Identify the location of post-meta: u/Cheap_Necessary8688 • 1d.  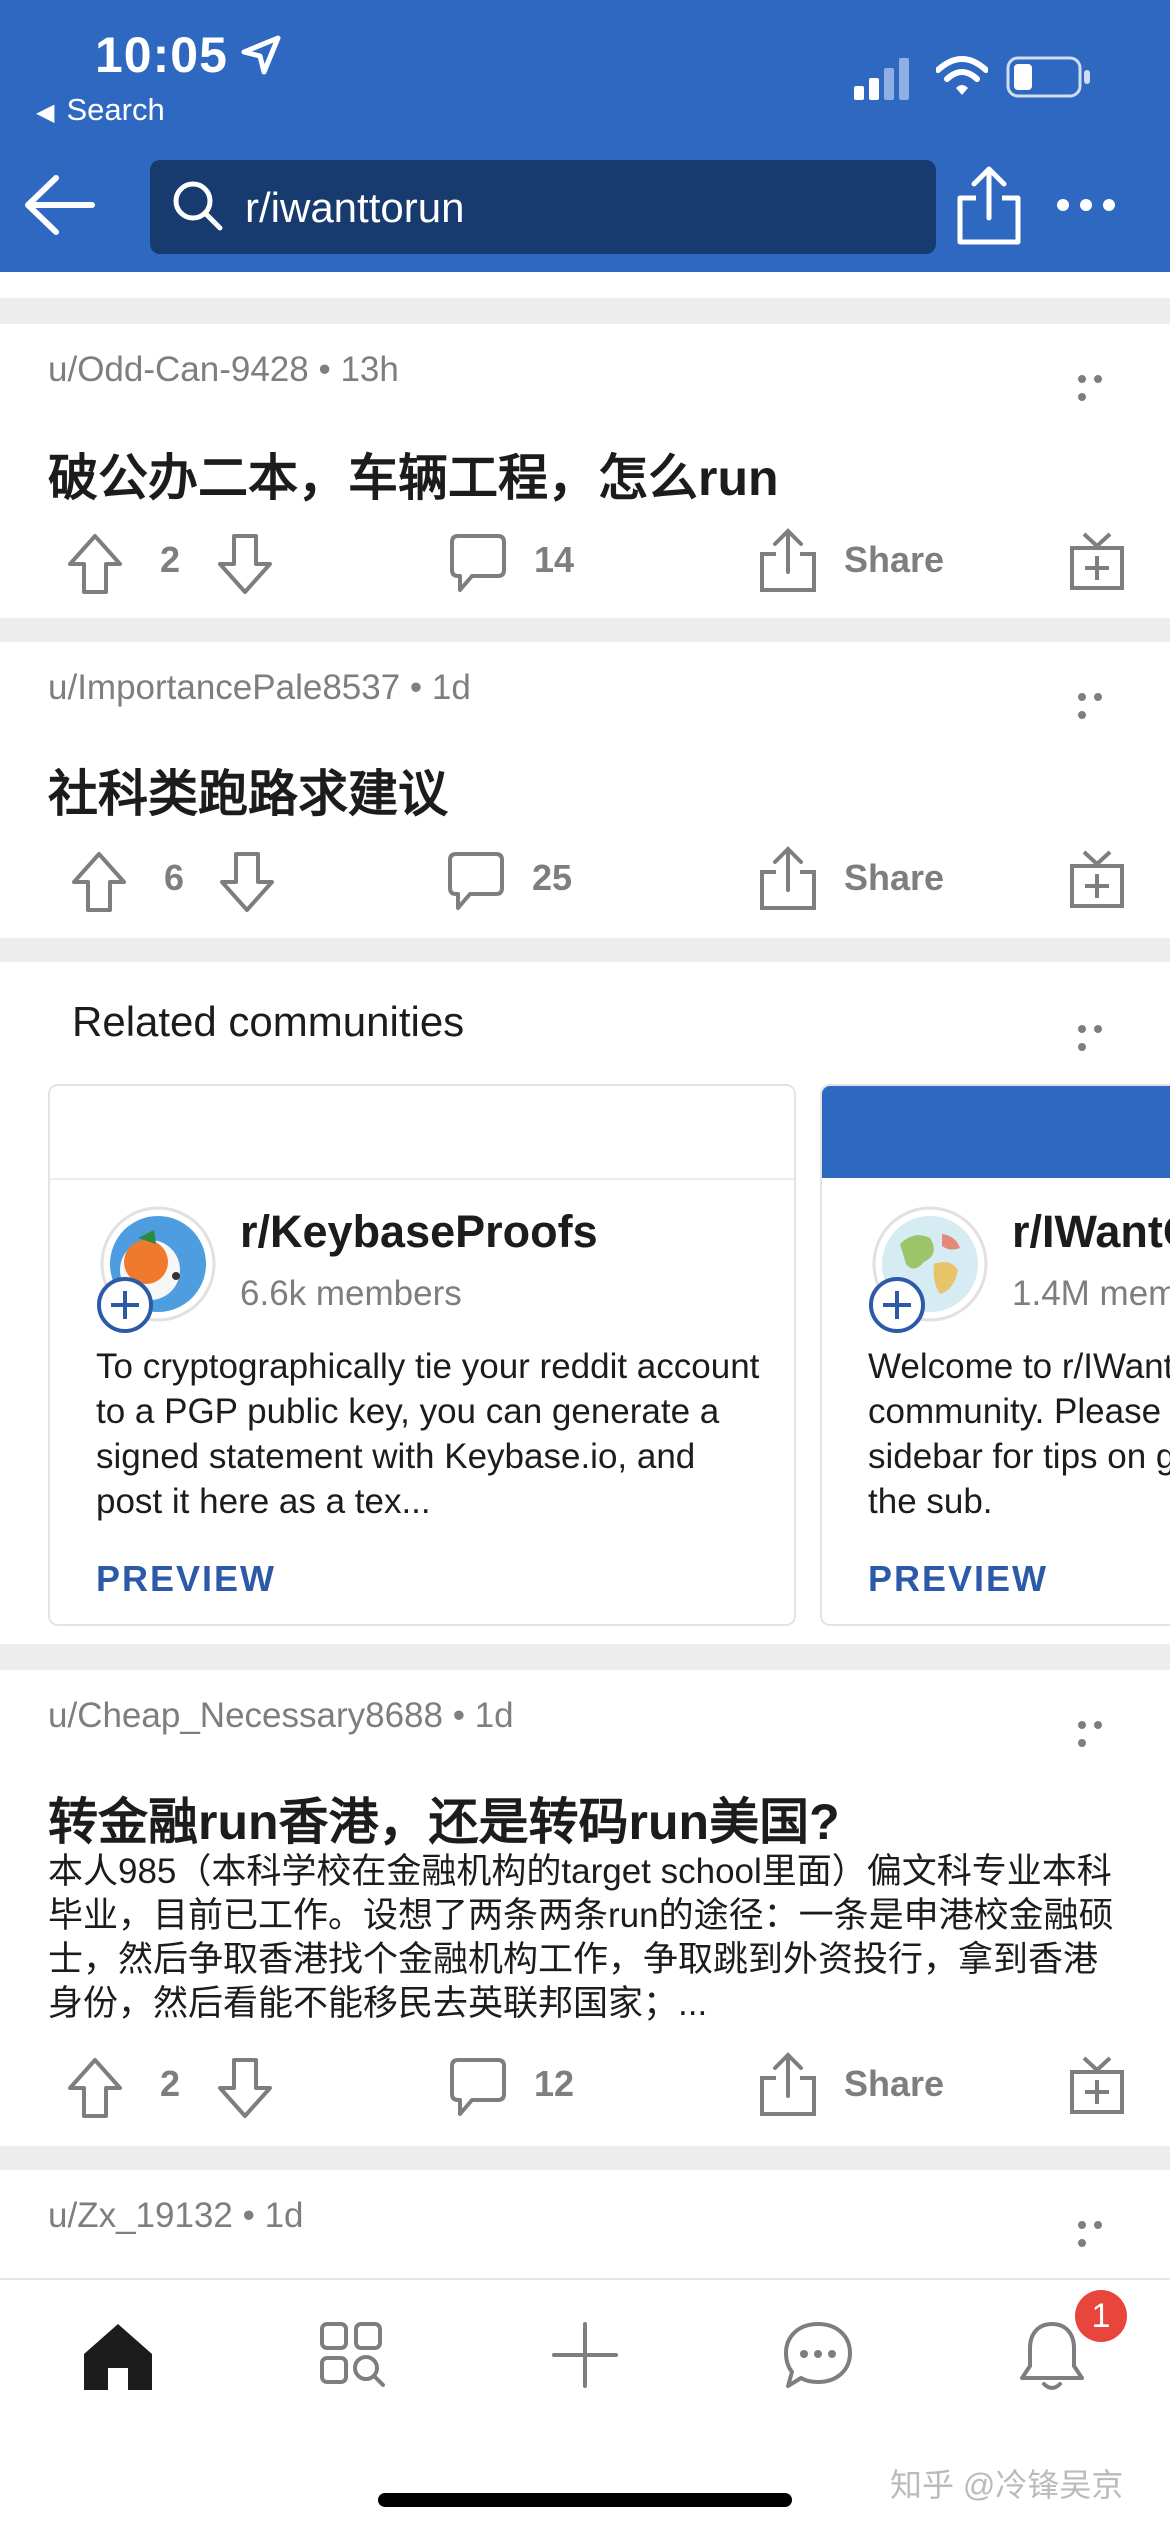
(281, 1715).